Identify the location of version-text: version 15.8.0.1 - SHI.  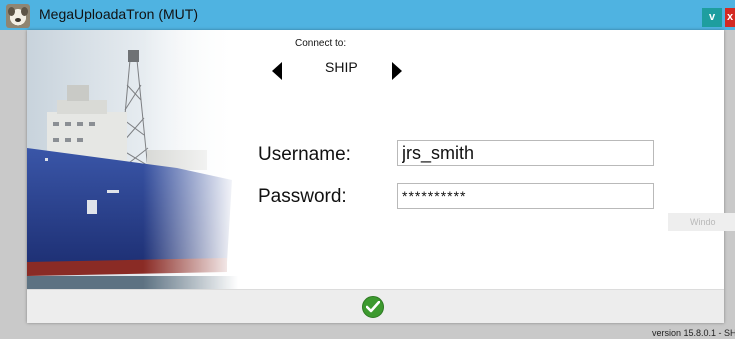
(693, 333).